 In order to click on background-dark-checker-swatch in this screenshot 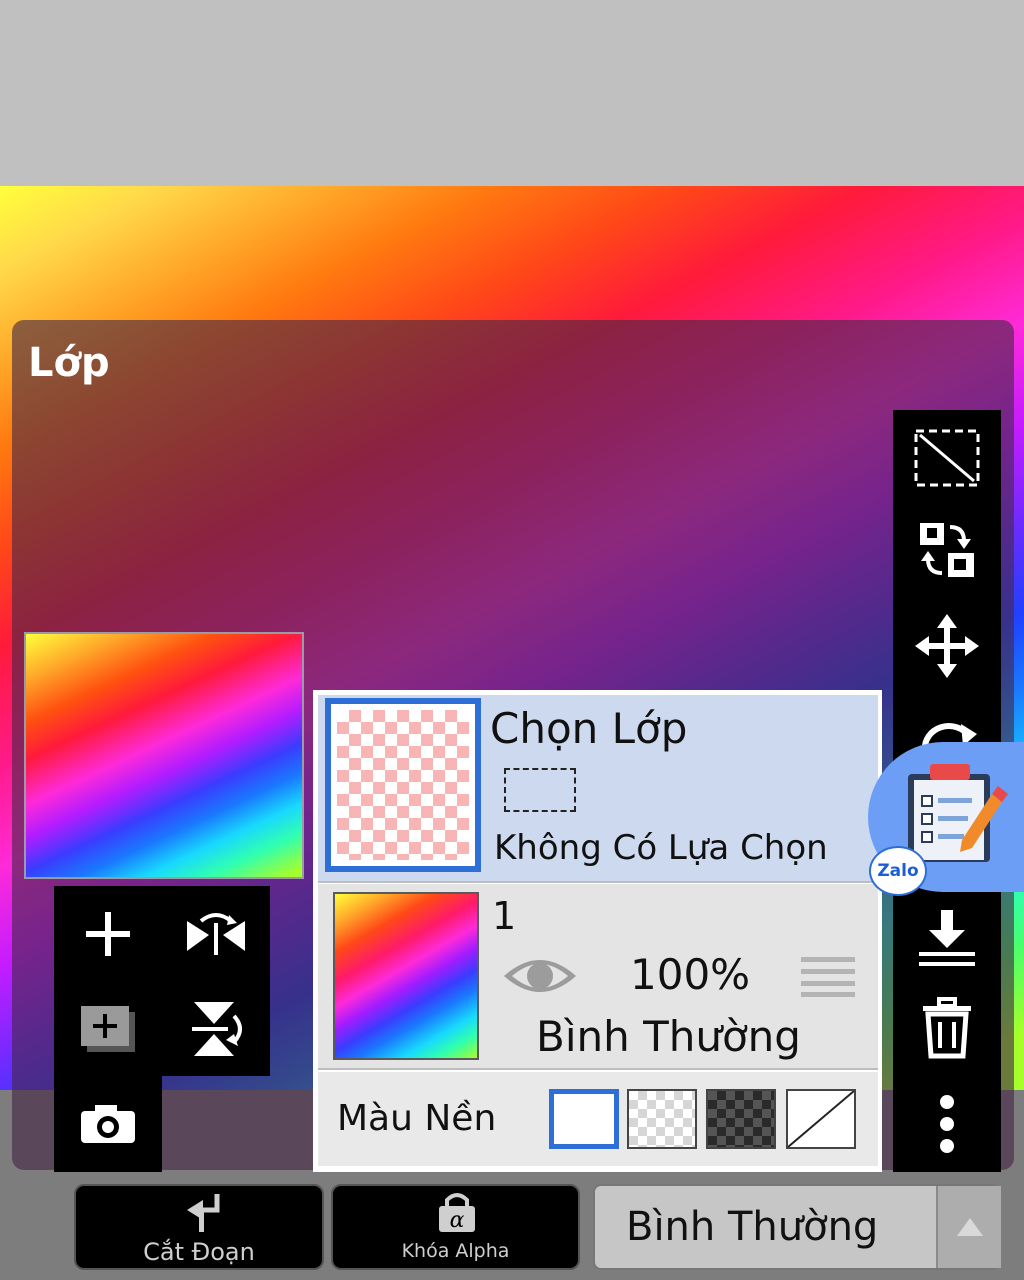, I will do `click(741, 1119)`.